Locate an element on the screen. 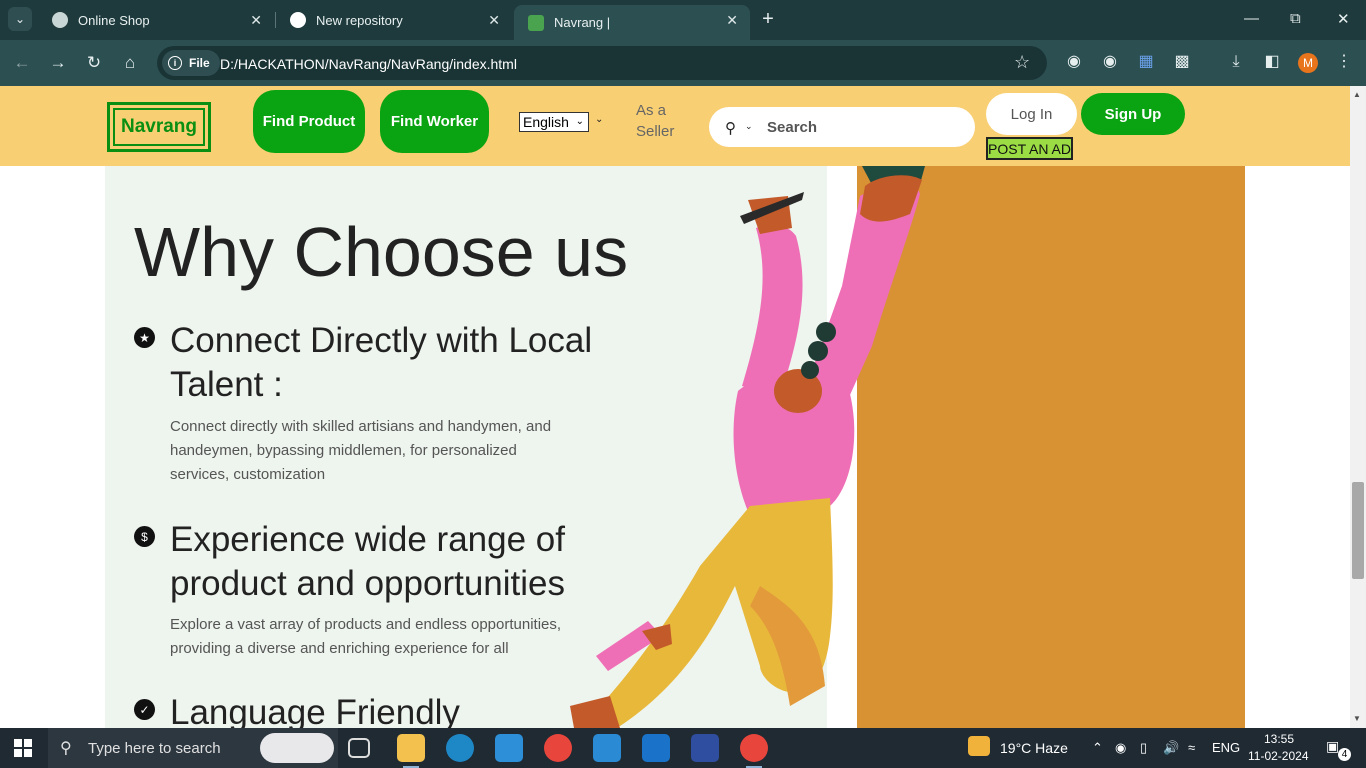 Image resolution: width=1366 pixels, height=768 pixels. back-icon: ← is located at coordinates (22, 63).